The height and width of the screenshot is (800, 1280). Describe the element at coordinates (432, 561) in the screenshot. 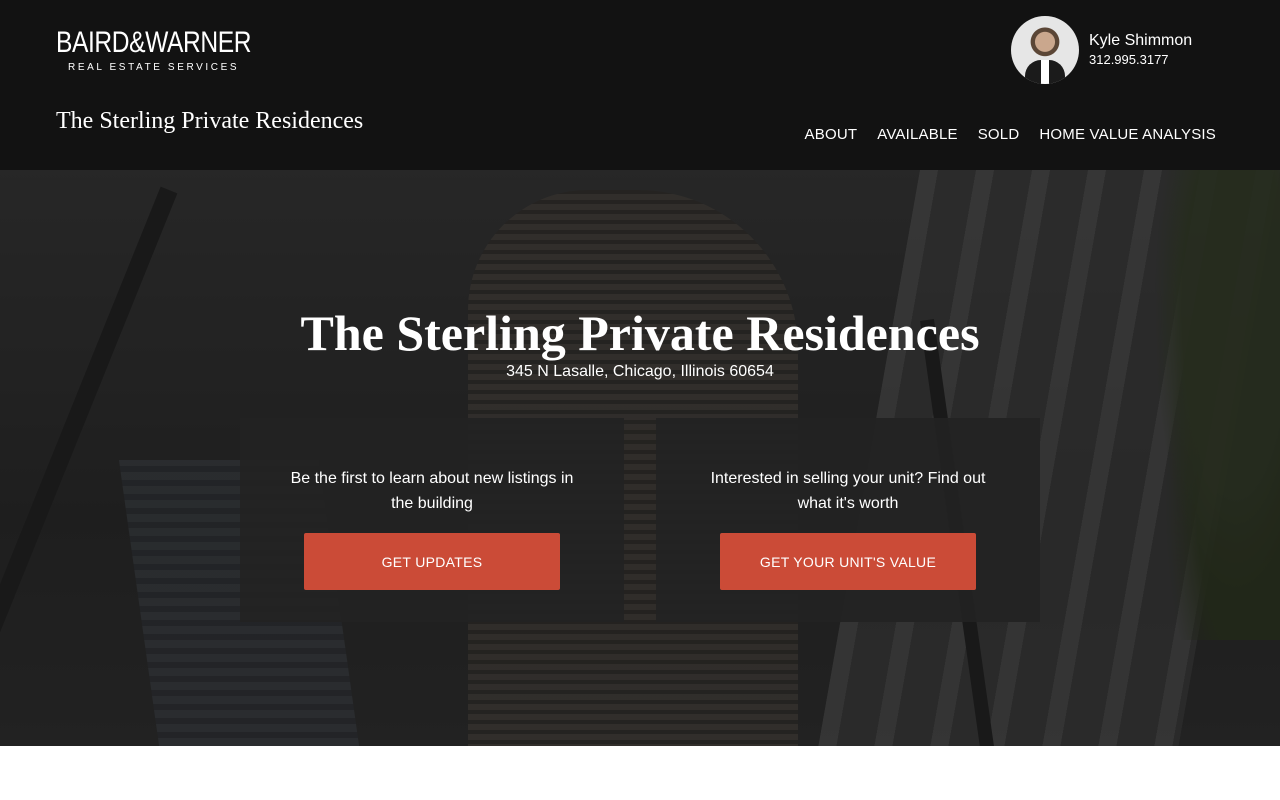

I see `get-updates-button: GET UPDATES` at that location.